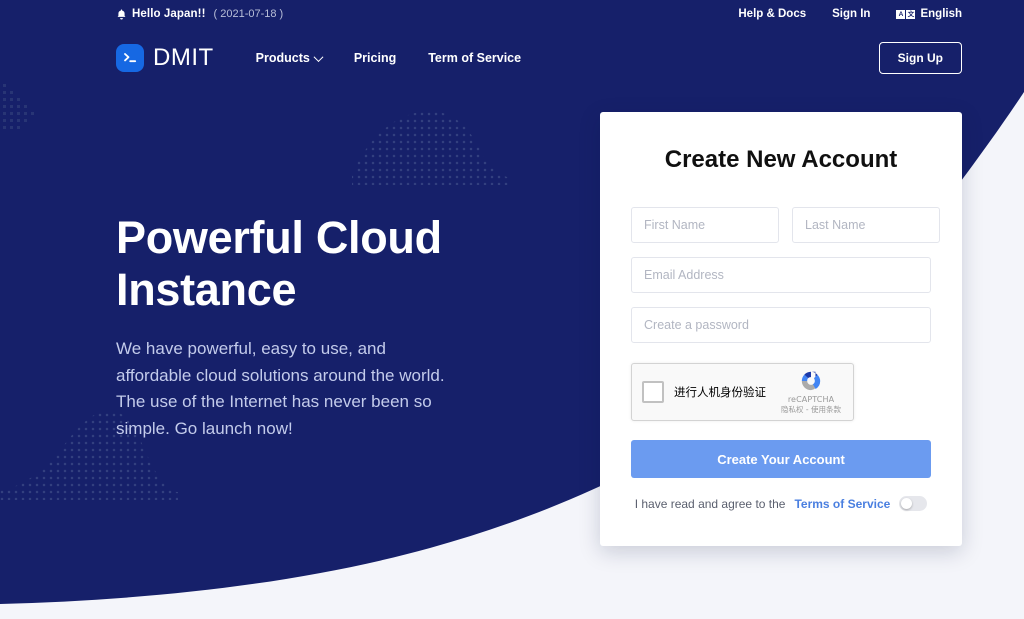 This screenshot has width=1024, height=619. I want to click on recaptcha-checkbox, so click(653, 392).